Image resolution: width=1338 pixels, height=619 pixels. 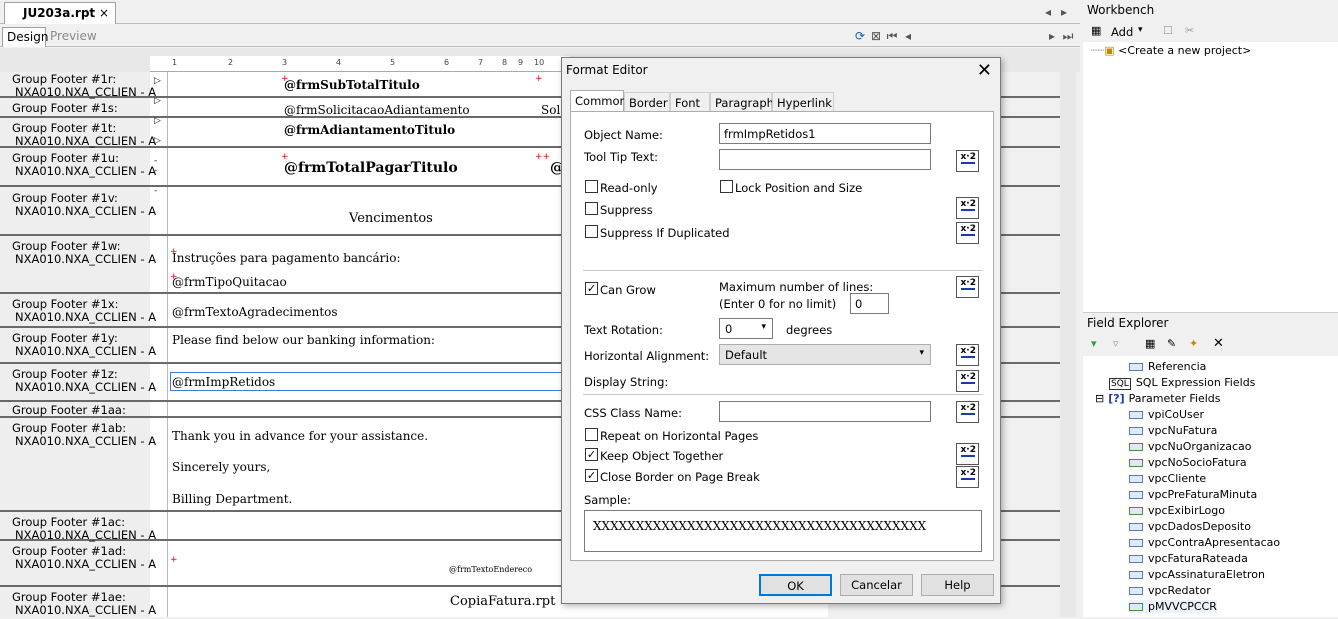 What do you see at coordinates (591, 434) in the screenshot?
I see `repeat-horizontal-checkbox` at bounding box center [591, 434].